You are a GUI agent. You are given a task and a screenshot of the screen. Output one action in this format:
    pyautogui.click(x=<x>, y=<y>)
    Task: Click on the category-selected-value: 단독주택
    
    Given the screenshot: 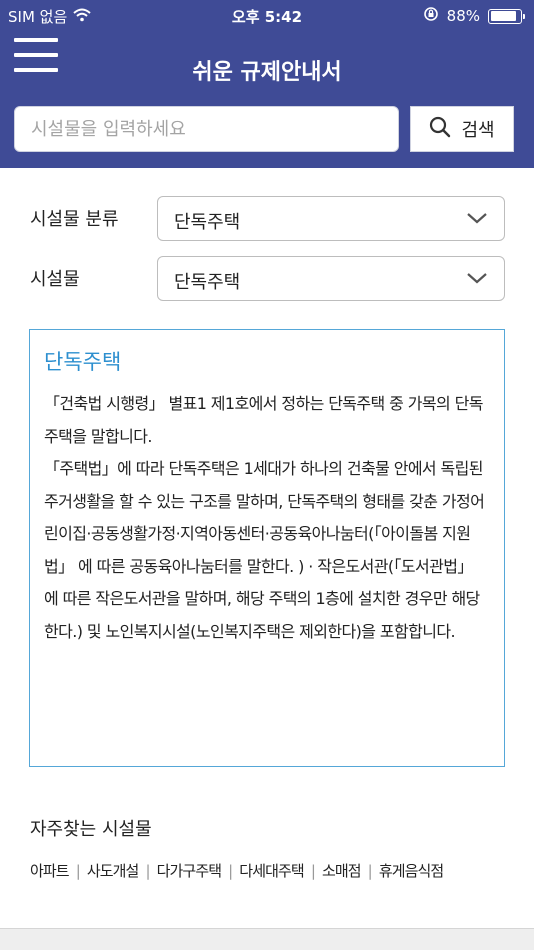 What is the action you would take?
    pyautogui.click(x=207, y=222)
    